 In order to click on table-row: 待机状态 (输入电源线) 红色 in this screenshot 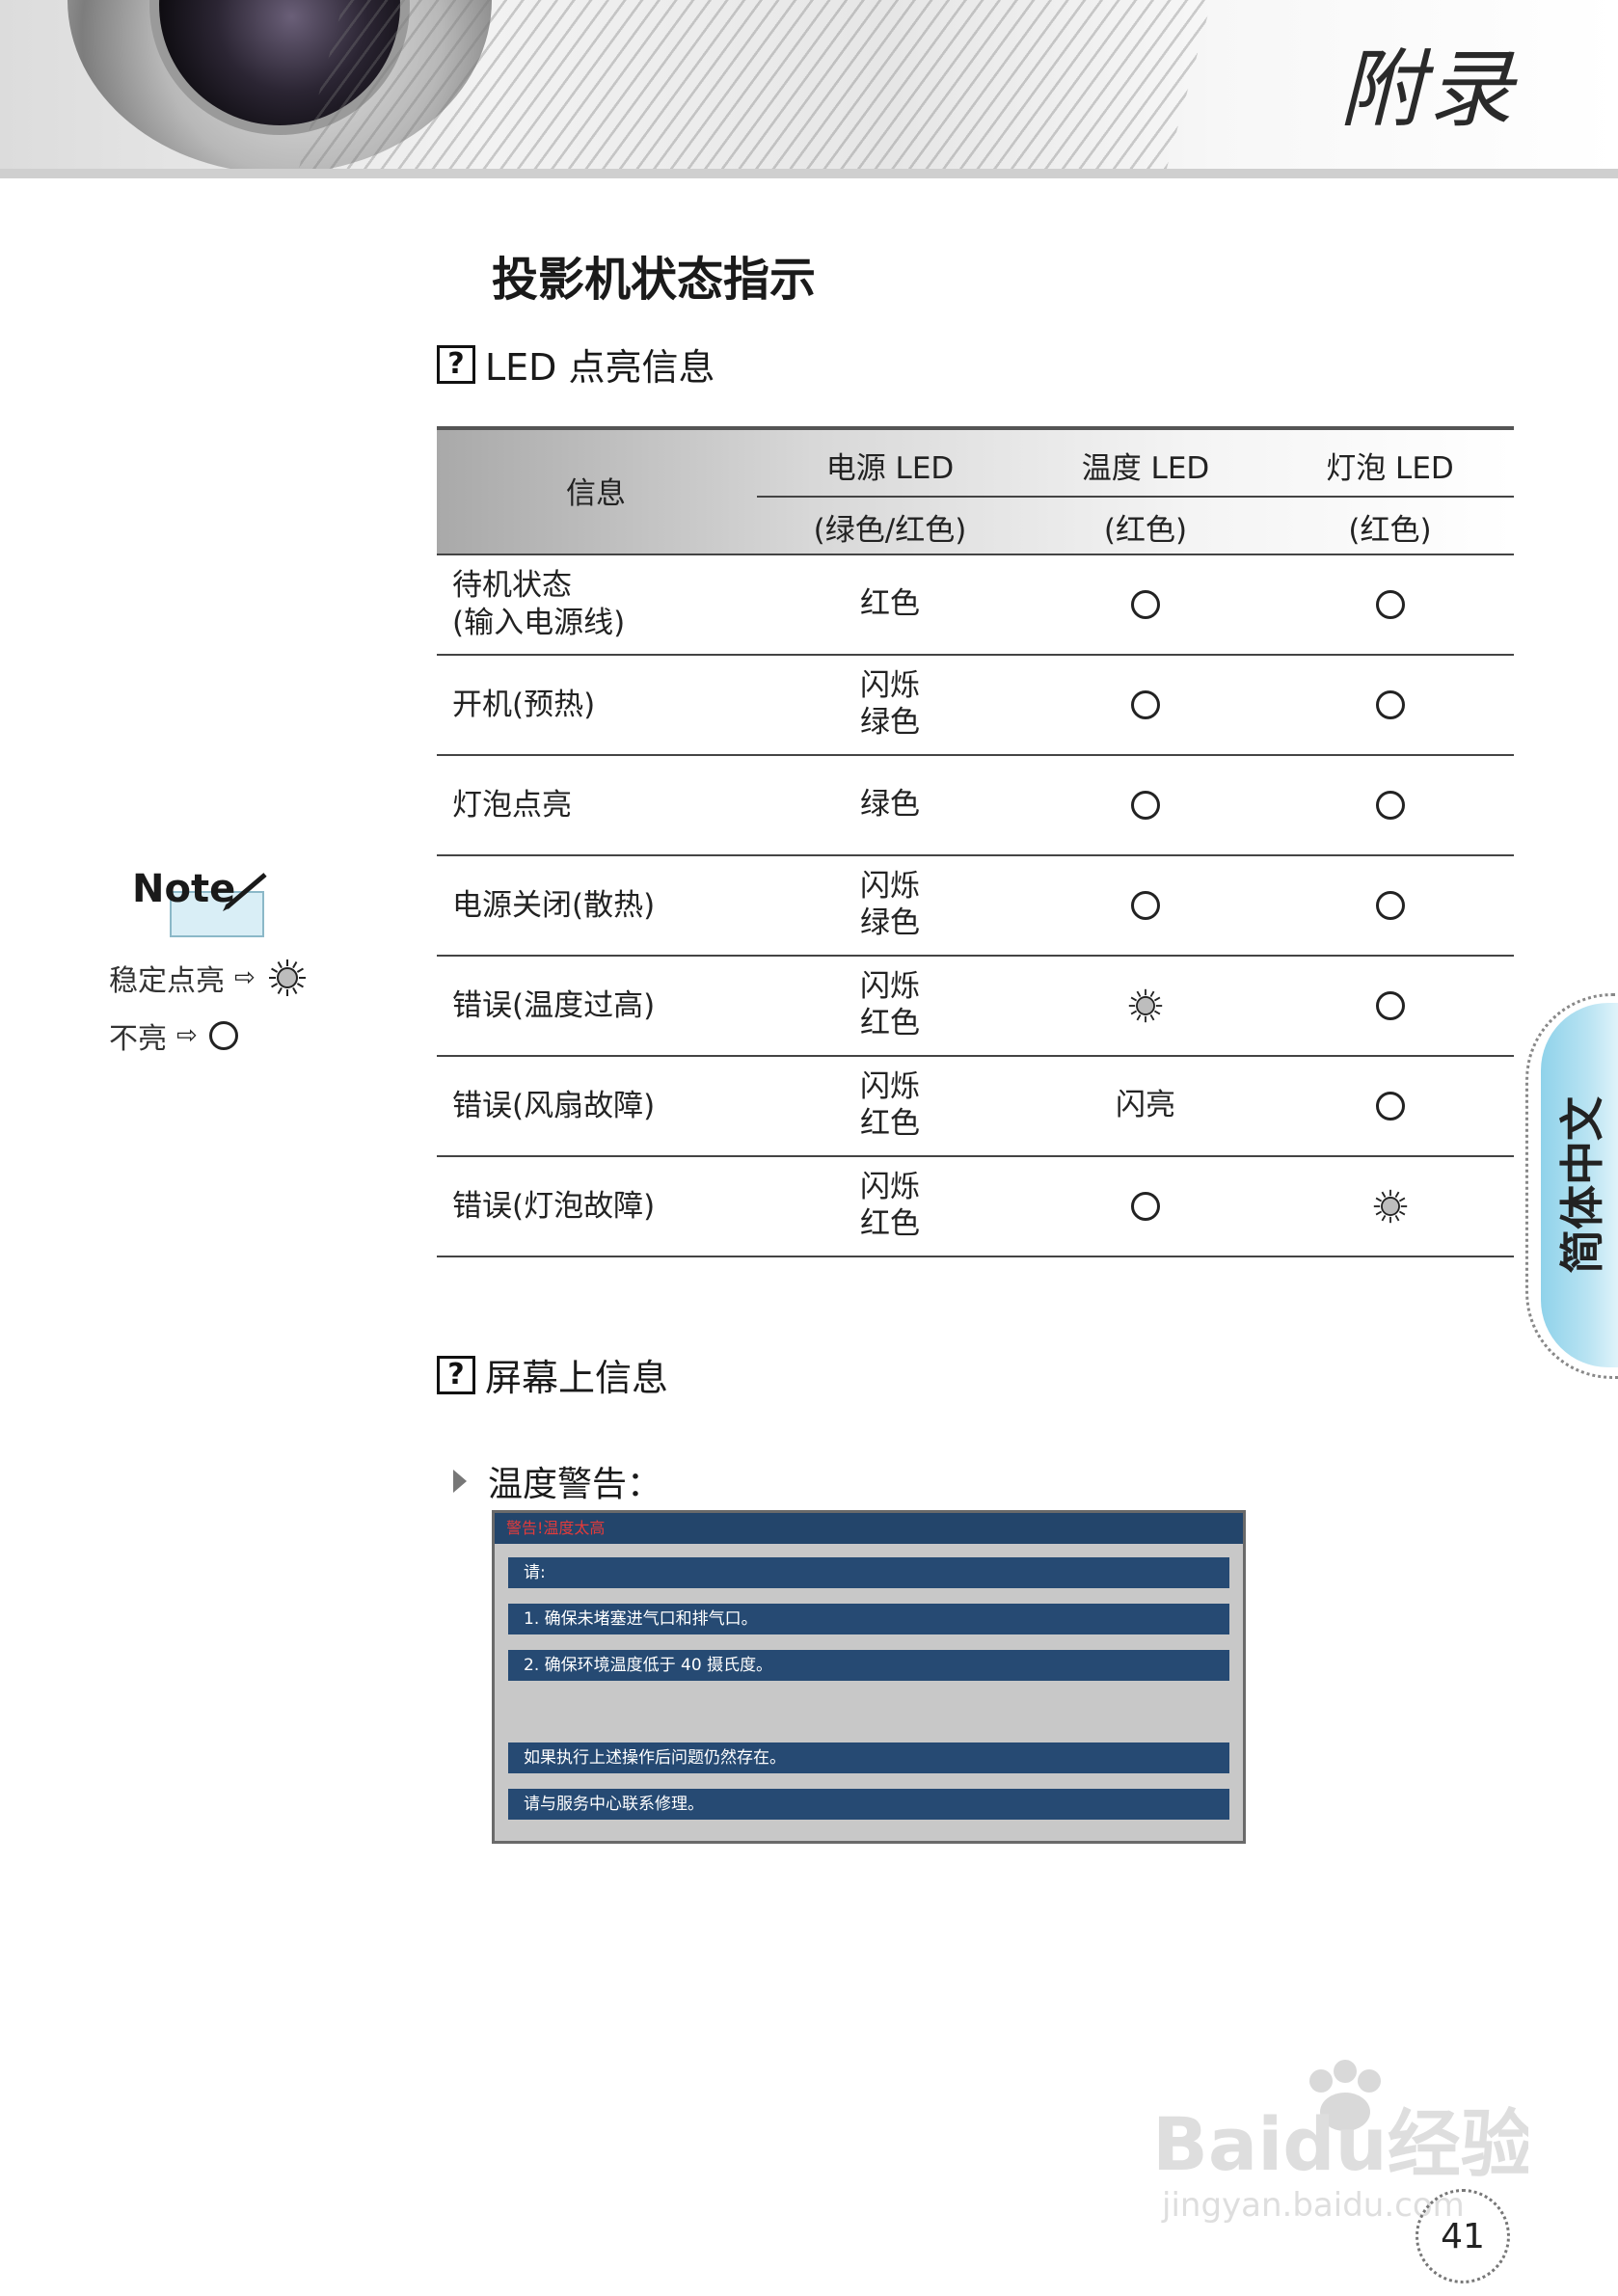, I will do `click(976, 605)`.